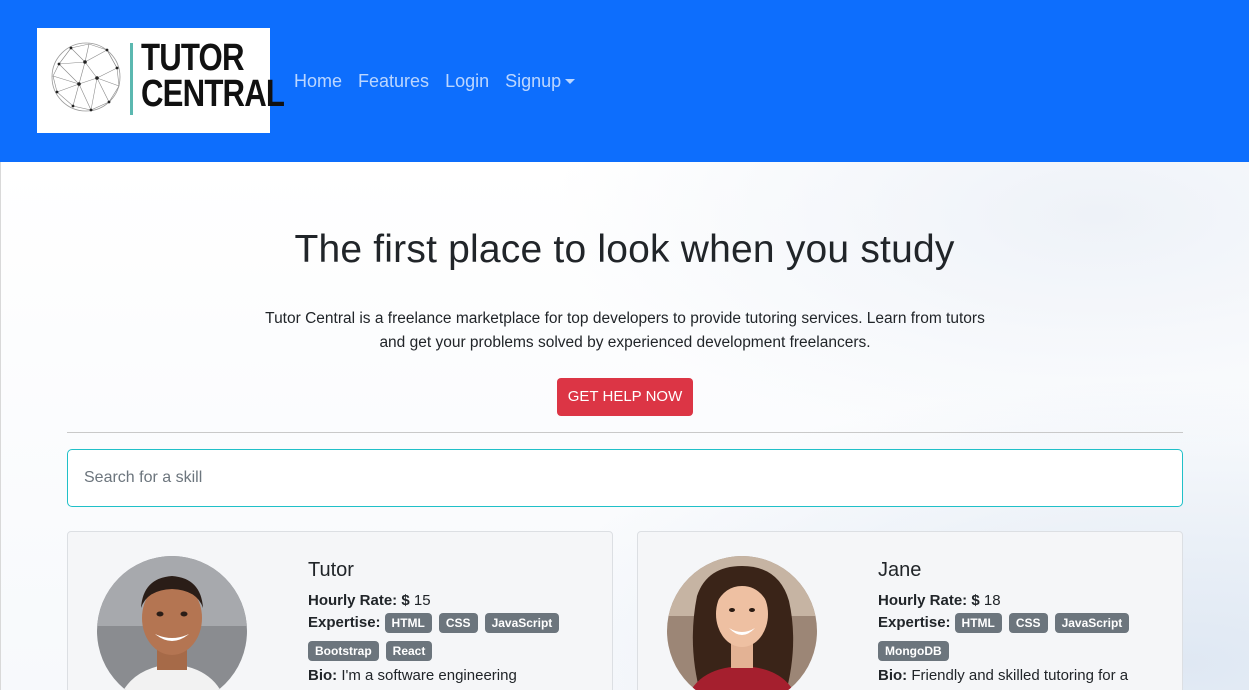  What do you see at coordinates (913, 651) in the screenshot?
I see `skill-badge: MongoDB` at bounding box center [913, 651].